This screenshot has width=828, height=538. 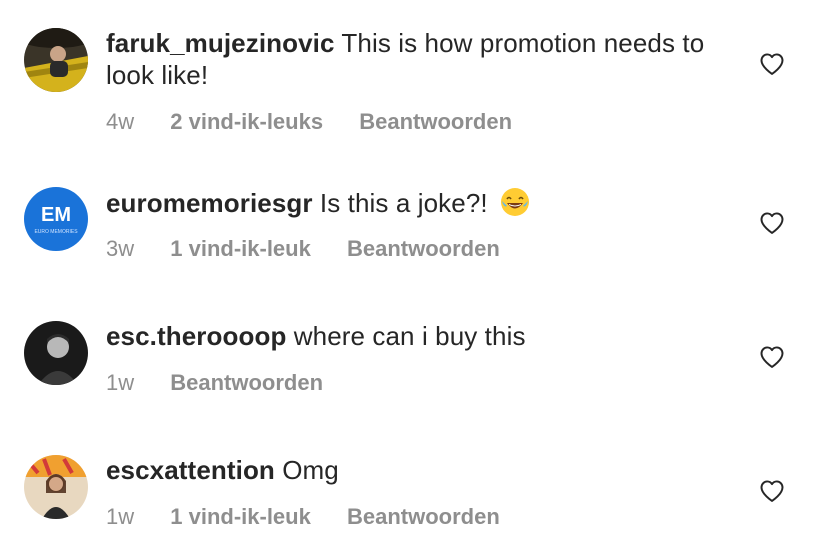 What do you see at coordinates (318, 249) in the screenshot?
I see `comment-meta: 3w 1 vind-ik-leuk Beantwoorden` at bounding box center [318, 249].